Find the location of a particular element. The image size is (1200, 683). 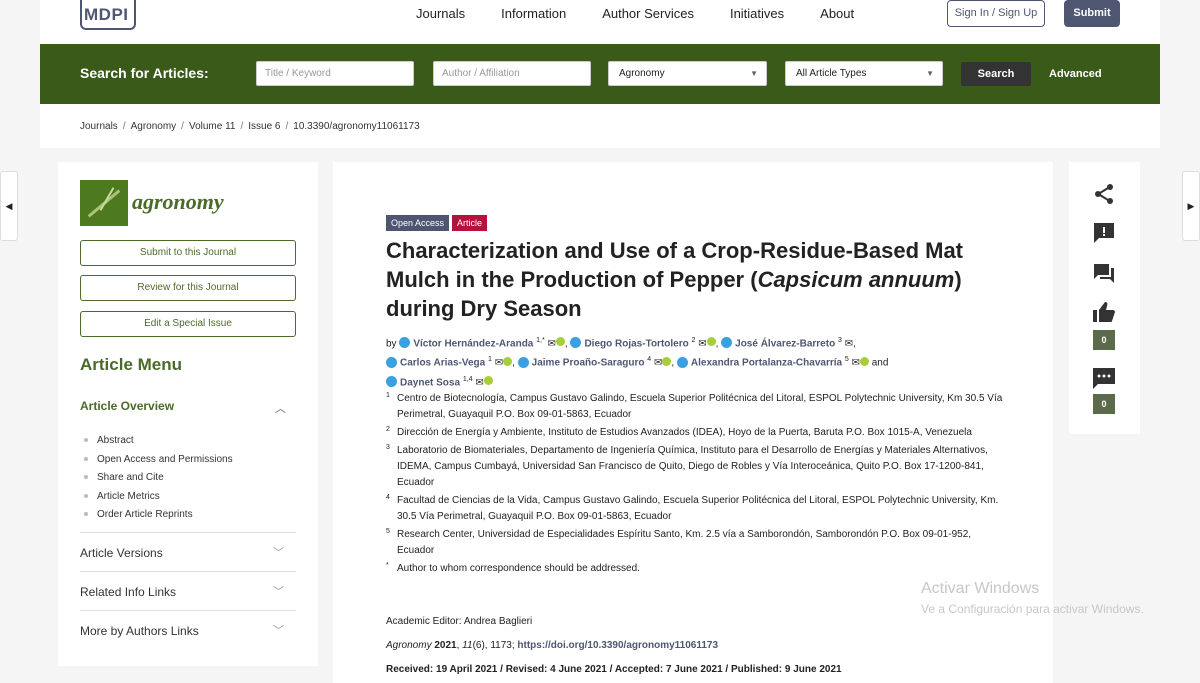

author-affiliation-input: Author / Affiliation is located at coordinates (512, 73).